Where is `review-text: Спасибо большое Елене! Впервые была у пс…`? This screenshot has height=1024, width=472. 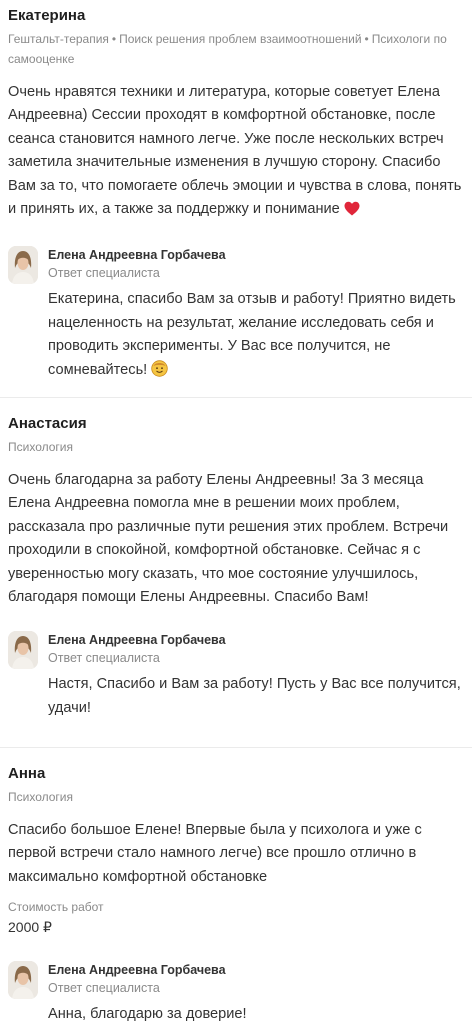 review-text: Спасибо большое Елене! Впервые была у пс… is located at coordinates (215, 853).